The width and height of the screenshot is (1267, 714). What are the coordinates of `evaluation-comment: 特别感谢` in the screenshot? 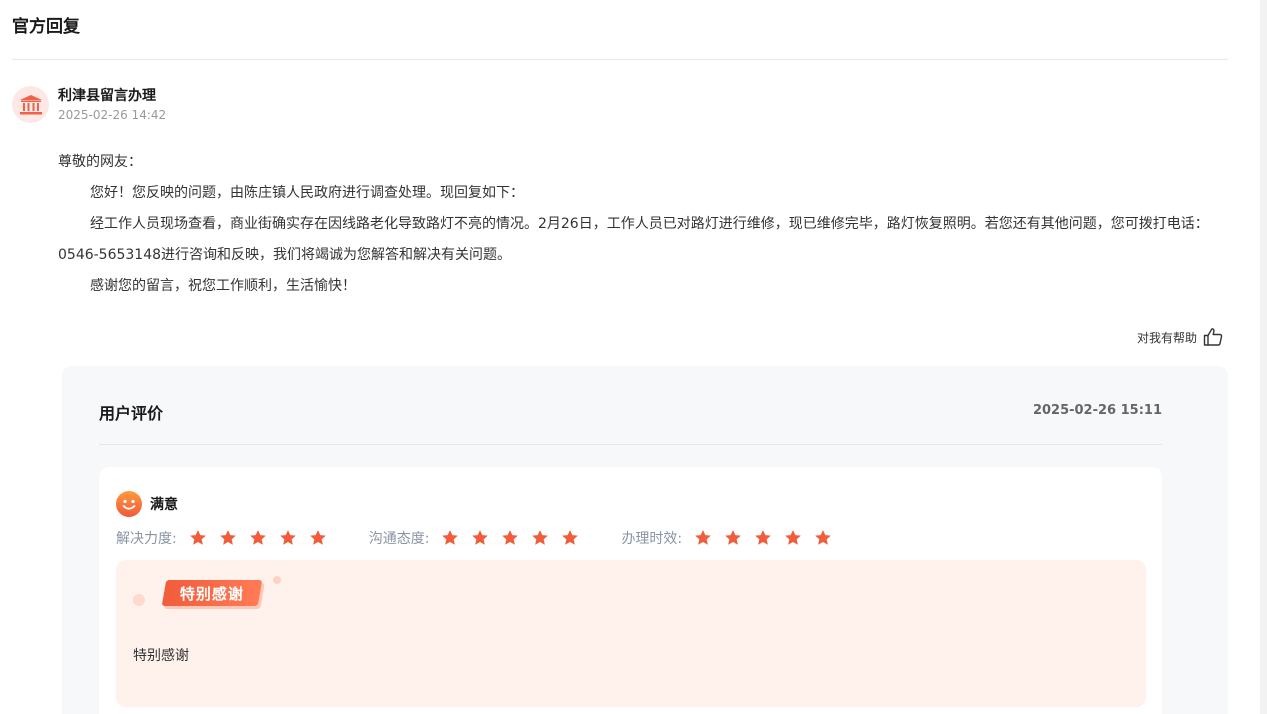 It's located at (161, 656).